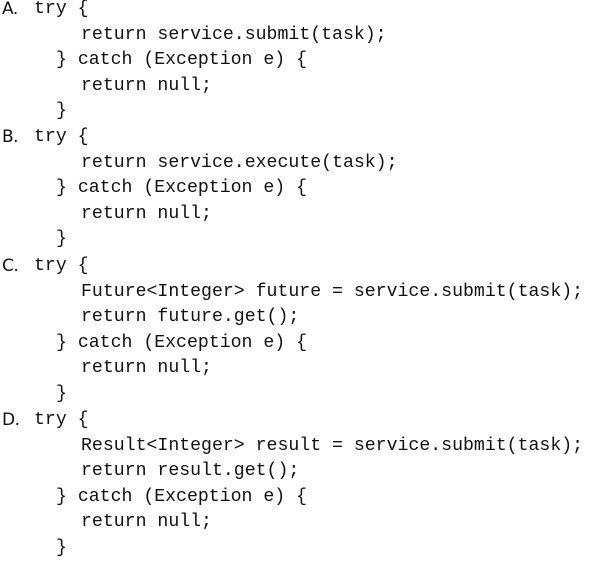 The height and width of the screenshot is (562, 614). I want to click on option-letter: A., so click(10, 9).